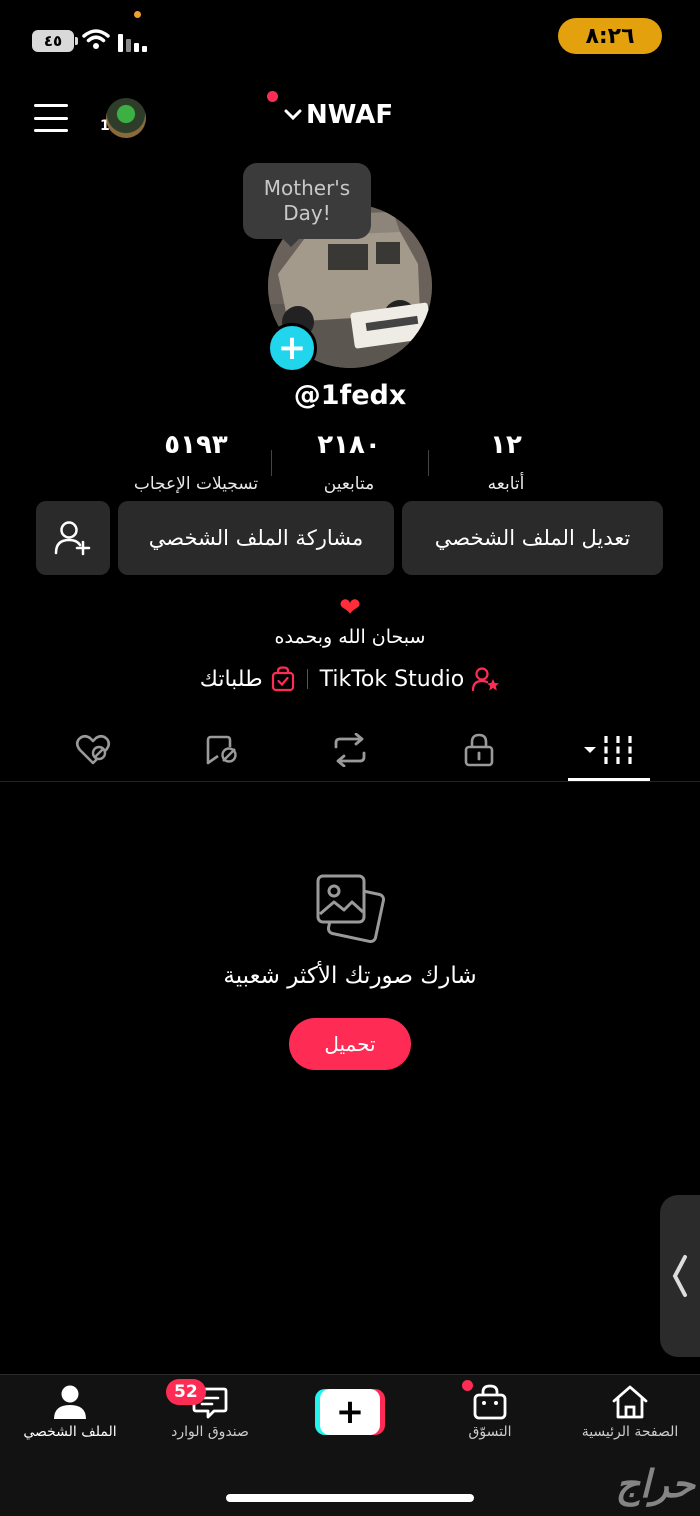 This screenshot has width=700, height=1516. I want to click on grid-dropdown-icon, so click(608, 750).